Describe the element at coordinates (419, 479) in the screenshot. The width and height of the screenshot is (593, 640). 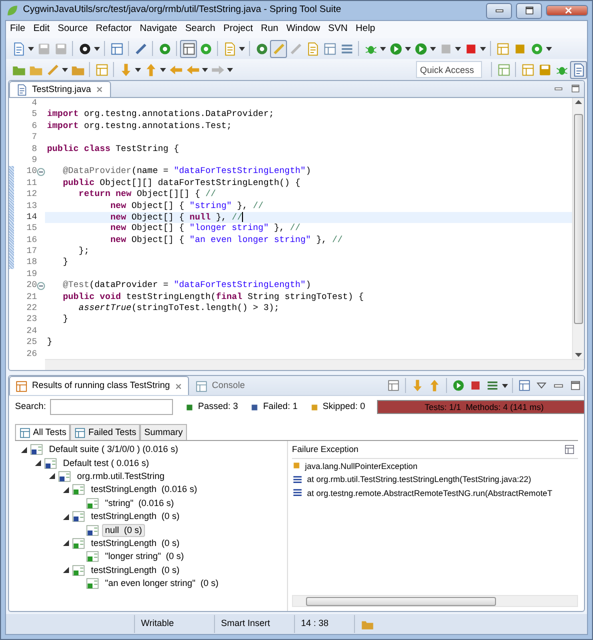
I see `stack-trace-line: at org.rmb.util.TestString.testStringLength(TestString.java:22)` at that location.